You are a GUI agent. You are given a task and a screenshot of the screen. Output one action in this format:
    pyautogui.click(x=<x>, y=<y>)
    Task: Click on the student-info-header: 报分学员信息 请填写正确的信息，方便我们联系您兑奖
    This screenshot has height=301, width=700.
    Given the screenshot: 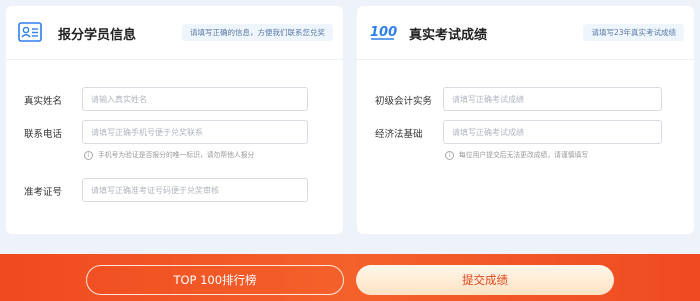 What is the action you would take?
    pyautogui.click(x=174, y=33)
    